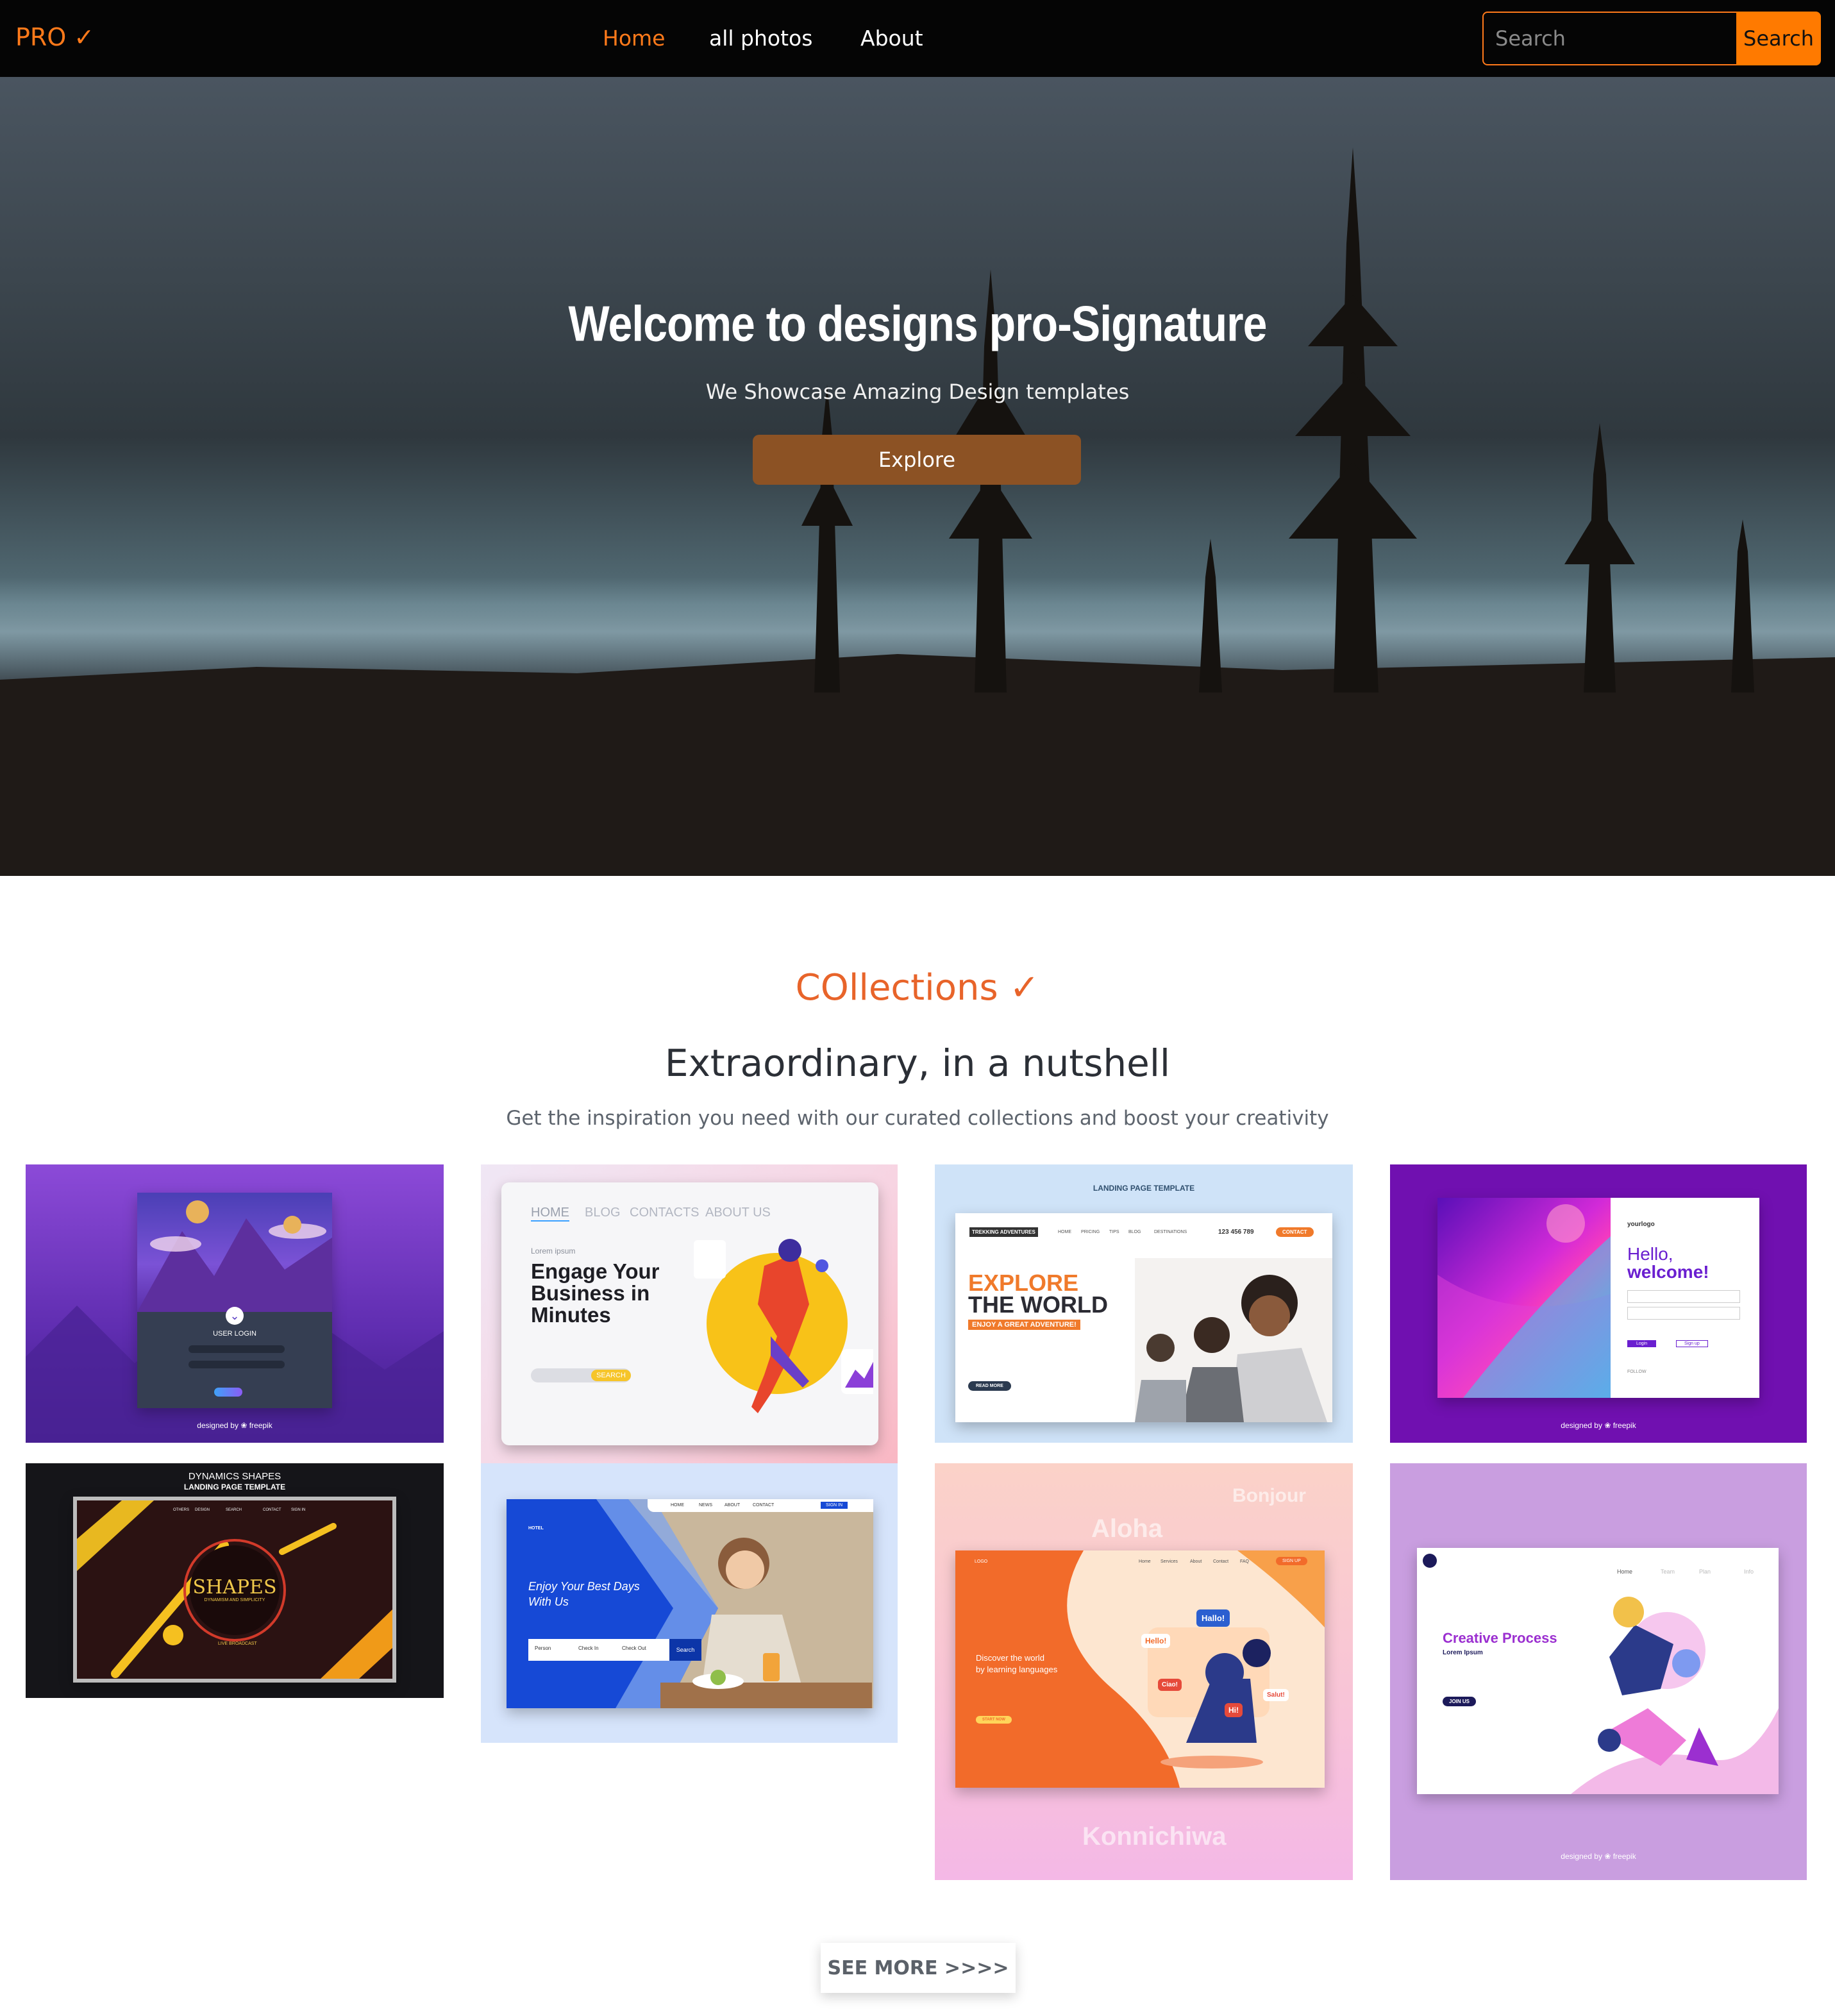  Describe the element at coordinates (1169, 1561) in the screenshot. I see `mock-nav-2: Services` at that location.